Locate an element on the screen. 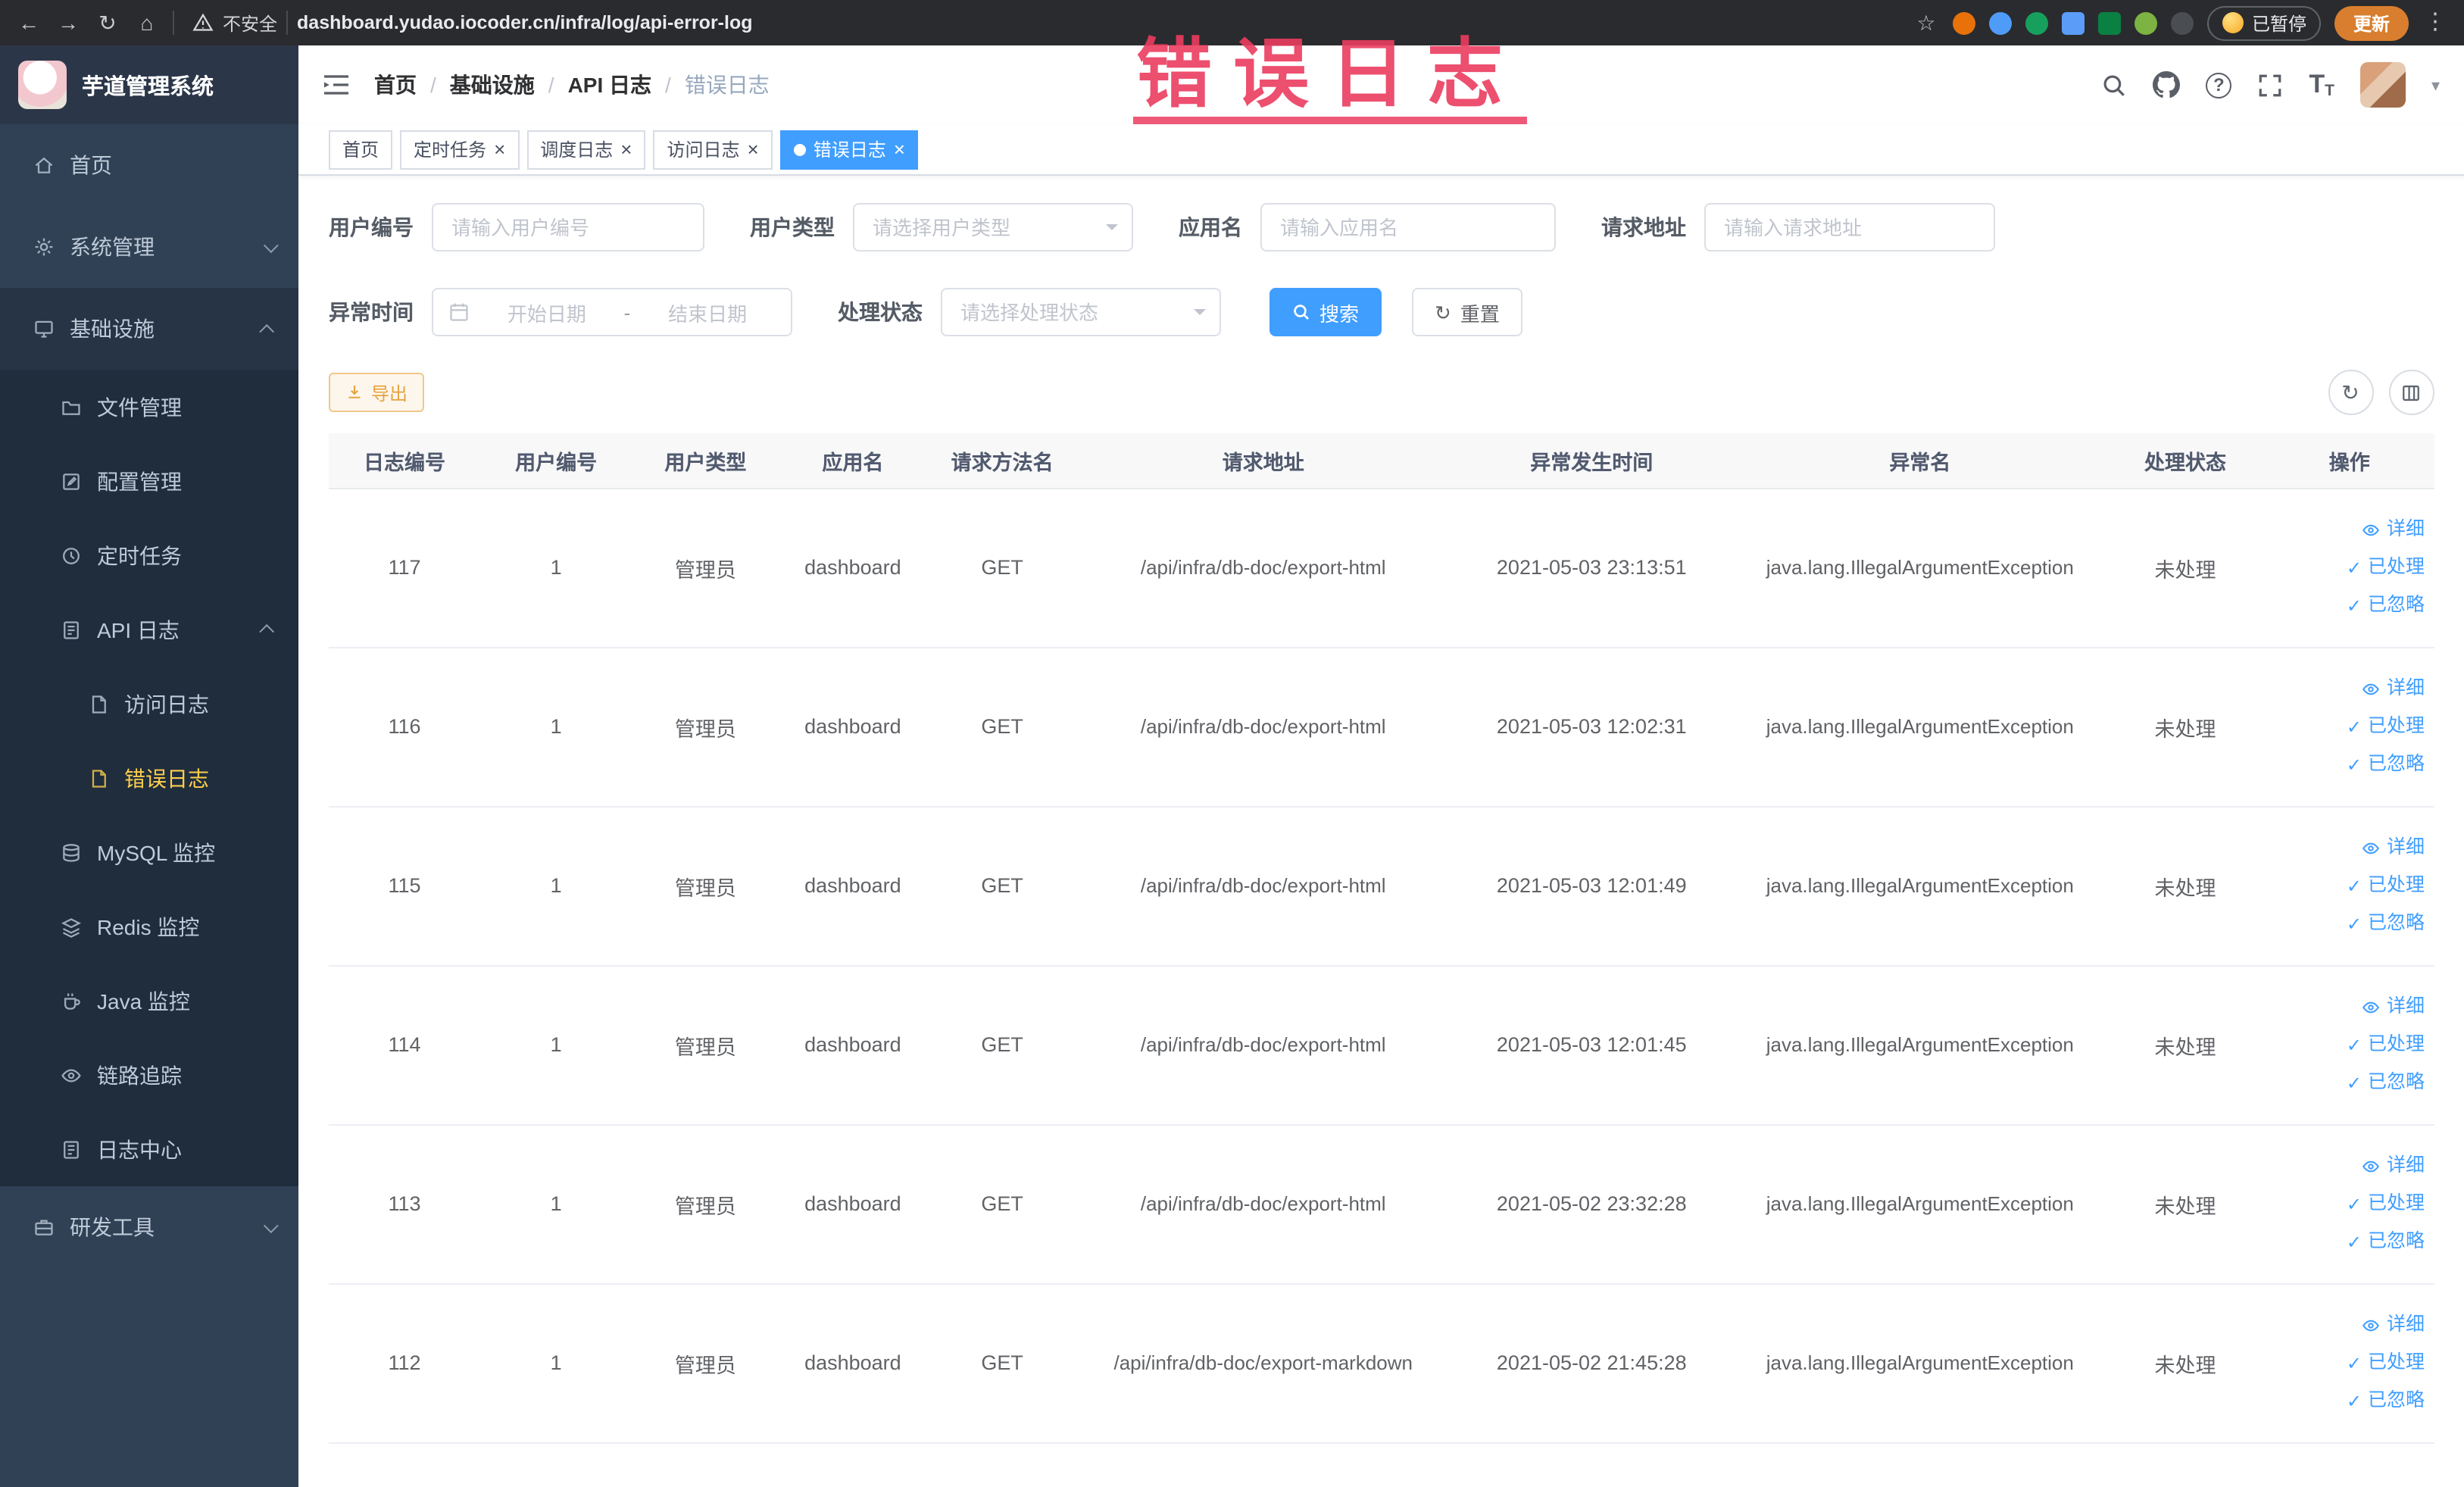 This screenshot has width=2464, height=1487. avatar is located at coordinates (2382, 85).